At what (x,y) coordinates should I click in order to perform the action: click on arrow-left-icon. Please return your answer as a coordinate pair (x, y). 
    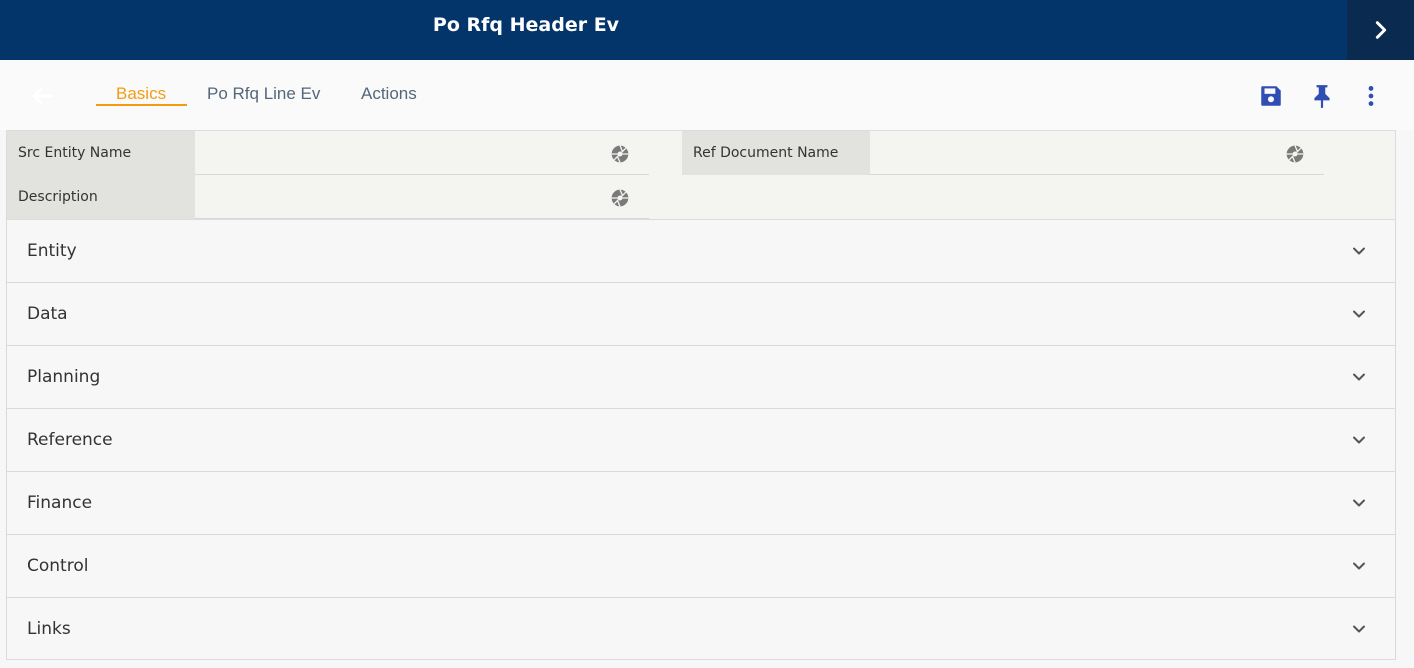
    Looking at the image, I should click on (42, 96).